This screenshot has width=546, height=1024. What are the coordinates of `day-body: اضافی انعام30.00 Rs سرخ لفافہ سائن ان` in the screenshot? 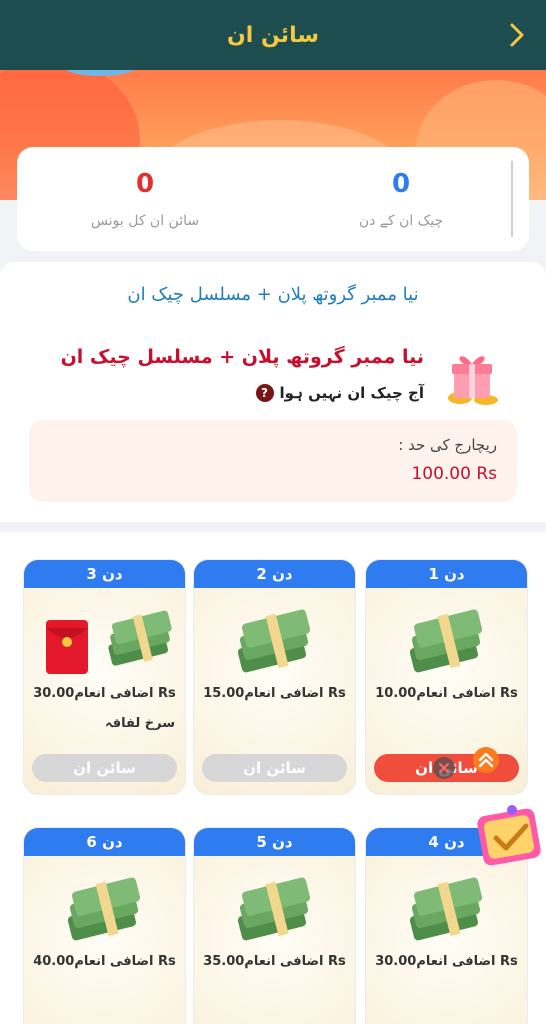 It's located at (104, 691).